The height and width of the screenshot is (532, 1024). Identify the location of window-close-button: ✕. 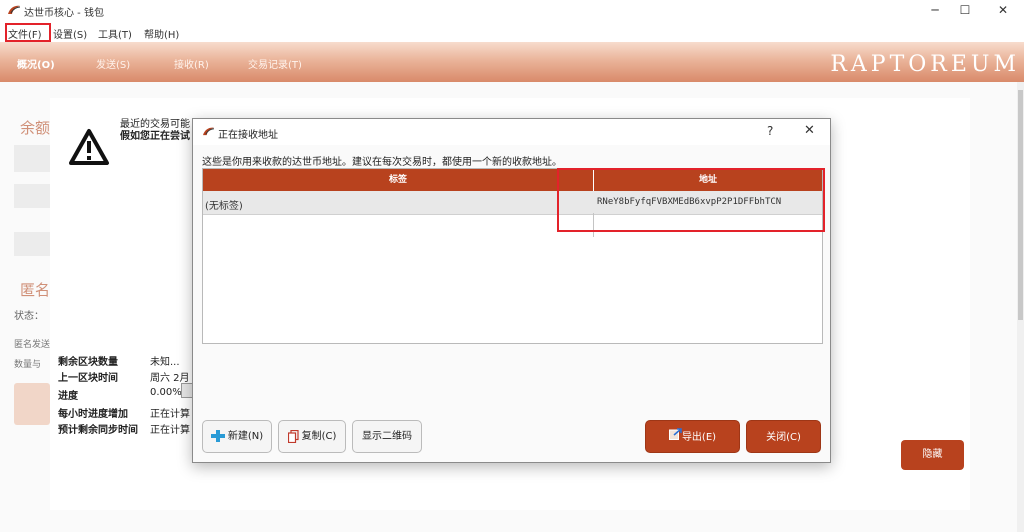
(1003, 10).